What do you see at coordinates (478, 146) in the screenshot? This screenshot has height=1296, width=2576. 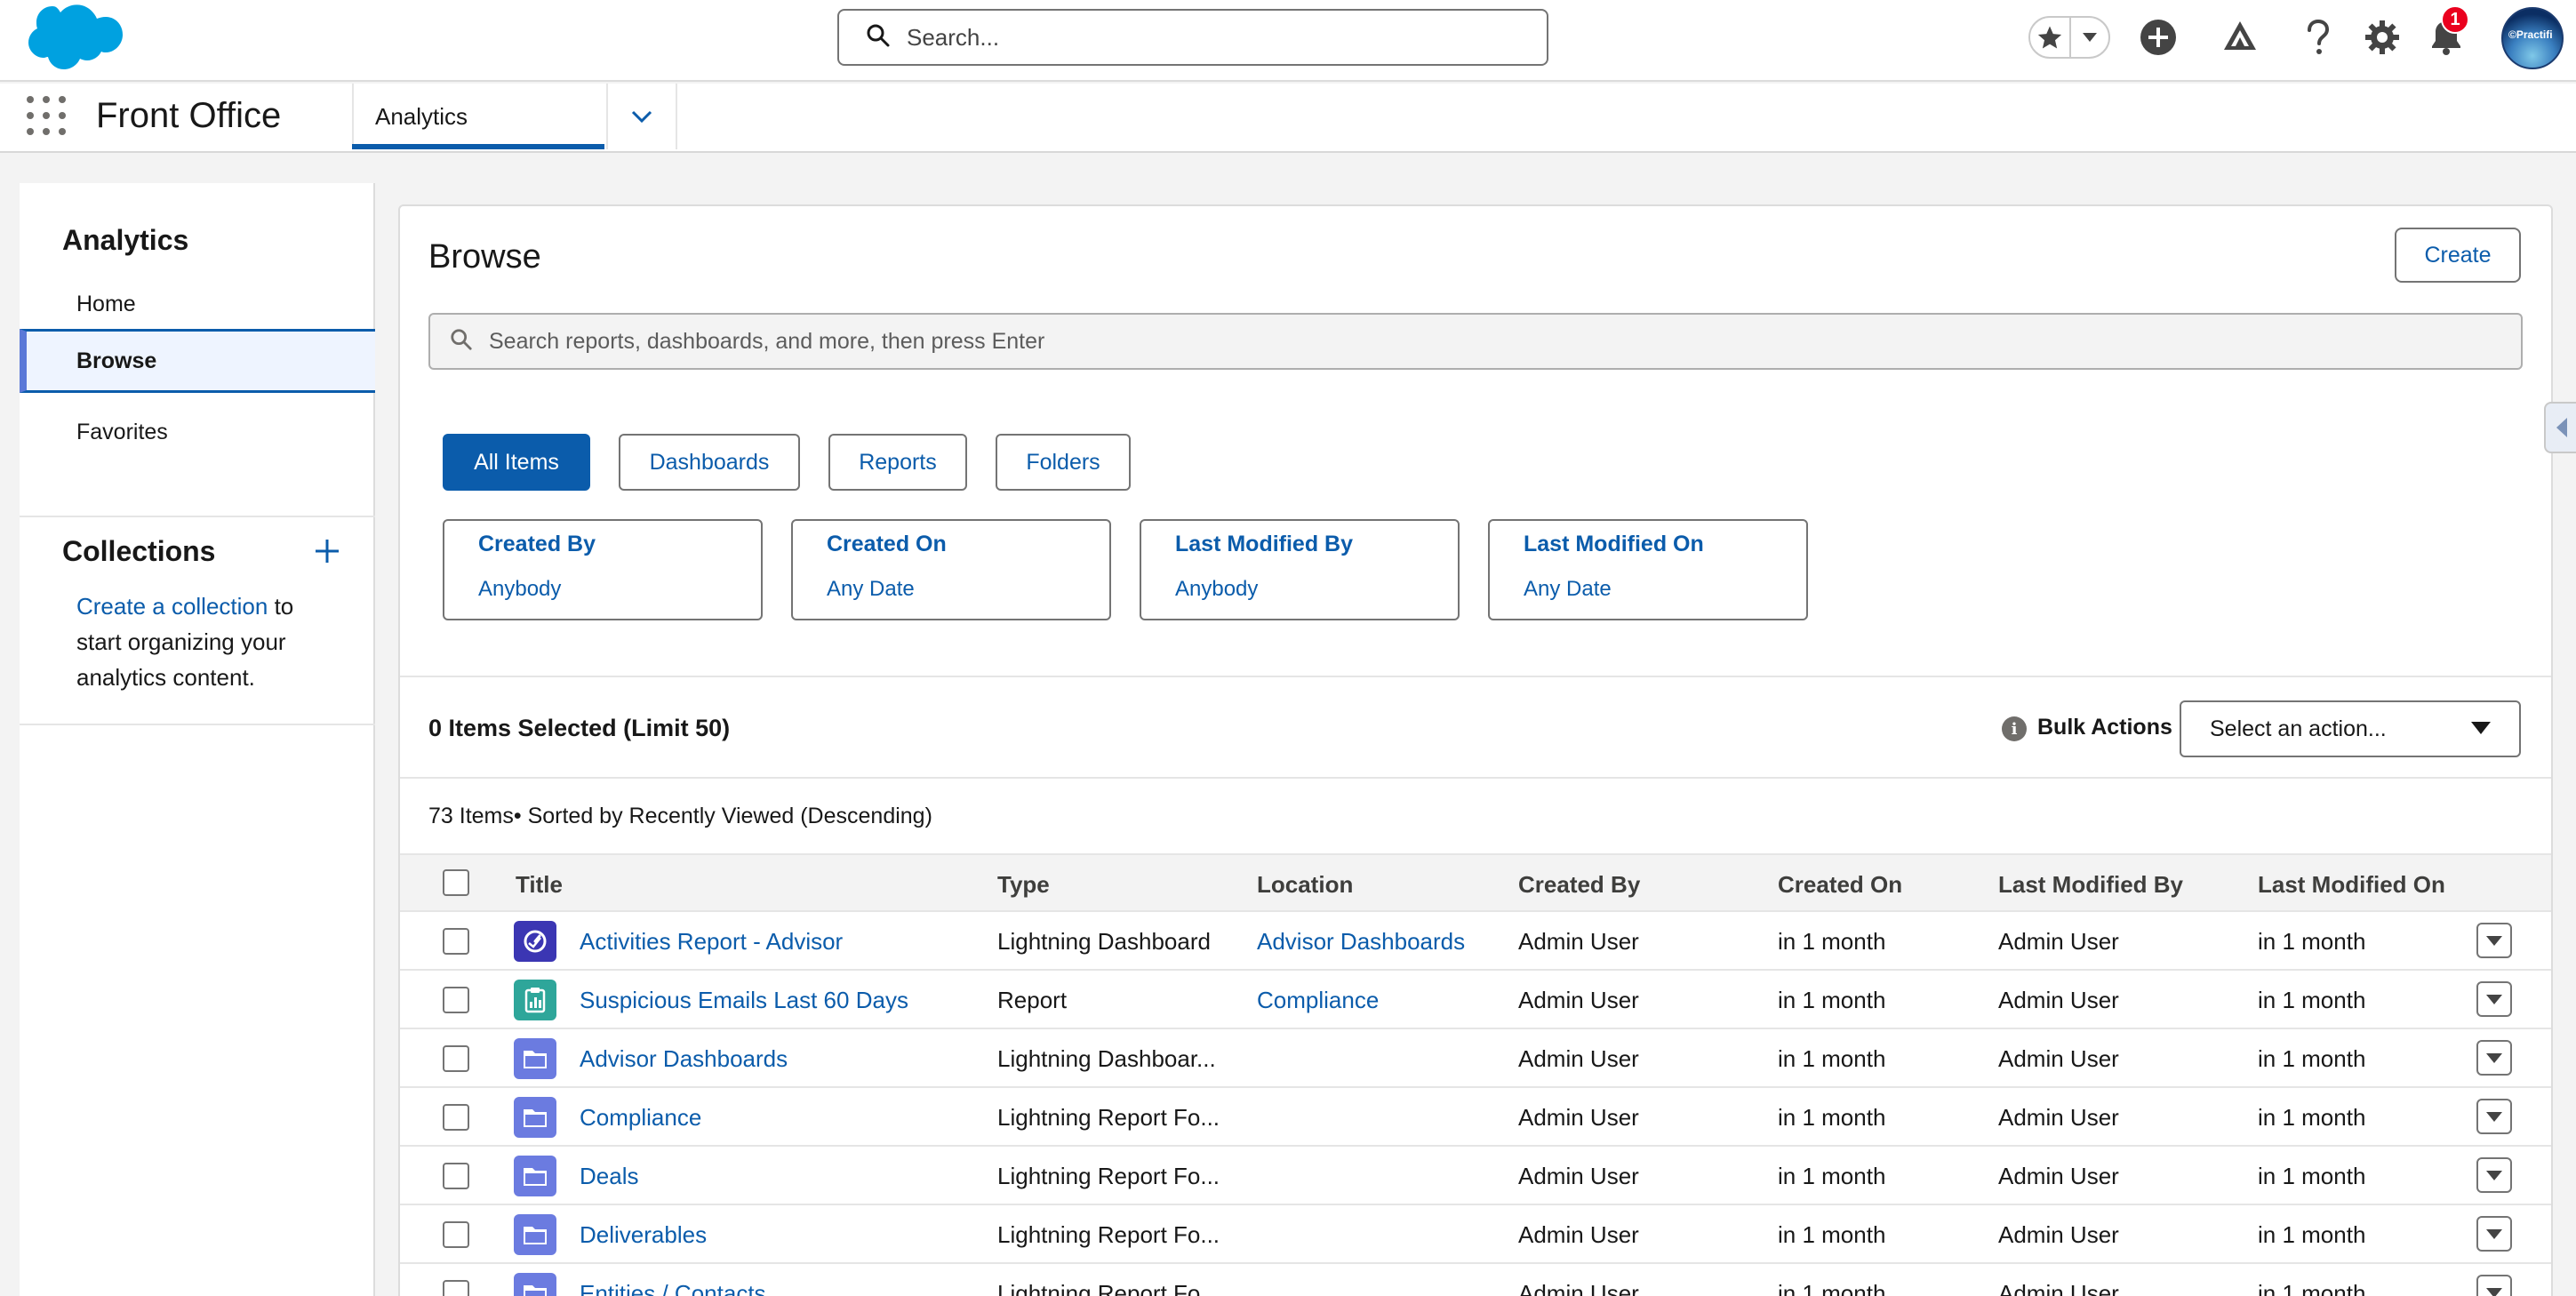 I see `active-tab-indicator` at bounding box center [478, 146].